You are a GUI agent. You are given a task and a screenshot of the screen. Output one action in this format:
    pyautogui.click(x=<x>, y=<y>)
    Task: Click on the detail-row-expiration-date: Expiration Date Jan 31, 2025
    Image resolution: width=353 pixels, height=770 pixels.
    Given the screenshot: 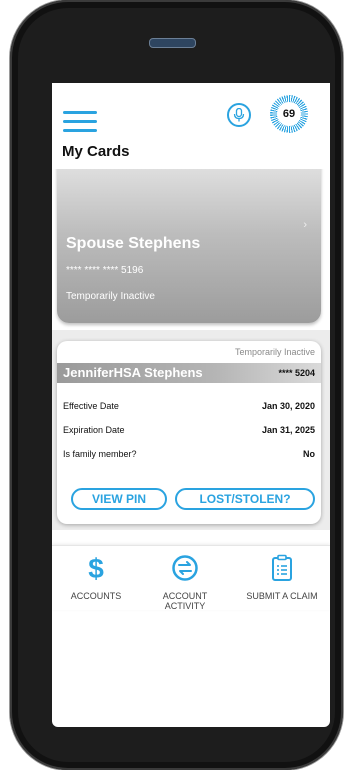 What is the action you would take?
    pyautogui.click(x=189, y=430)
    